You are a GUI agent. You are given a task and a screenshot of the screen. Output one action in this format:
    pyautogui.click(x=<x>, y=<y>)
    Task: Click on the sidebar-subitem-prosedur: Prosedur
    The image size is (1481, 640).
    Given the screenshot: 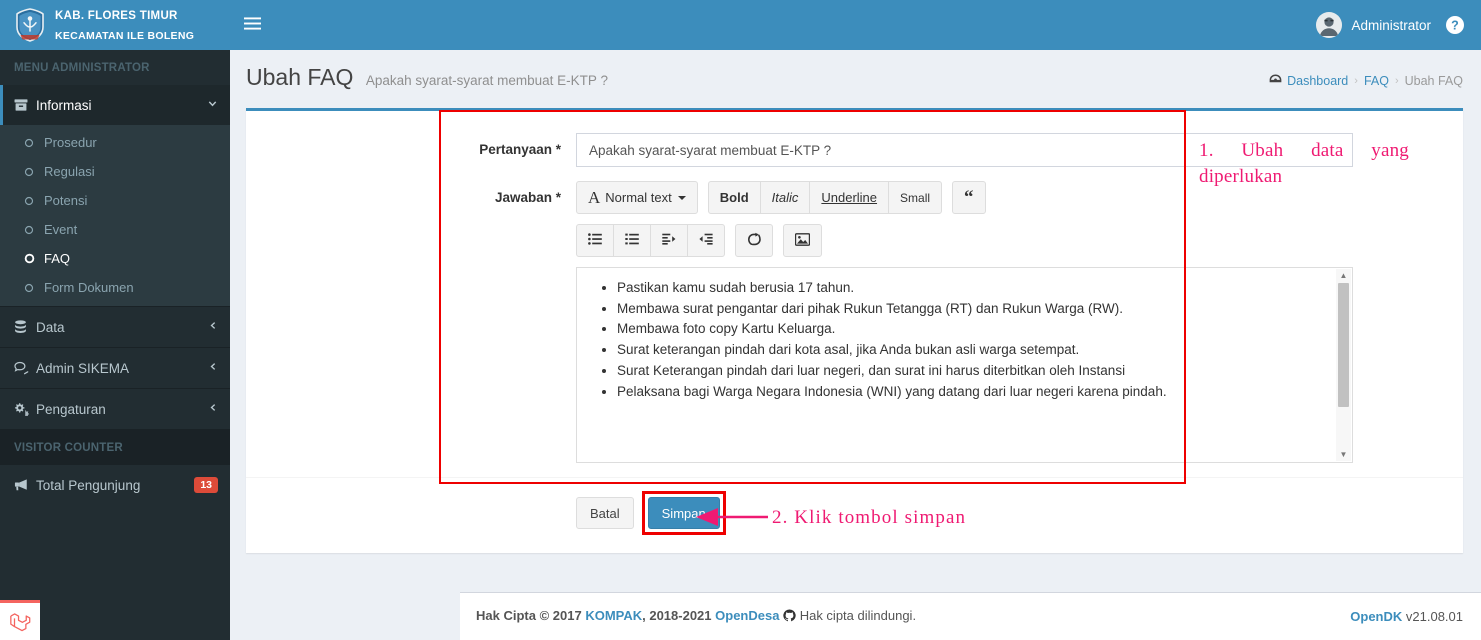 What is the action you would take?
    pyautogui.click(x=115, y=142)
    